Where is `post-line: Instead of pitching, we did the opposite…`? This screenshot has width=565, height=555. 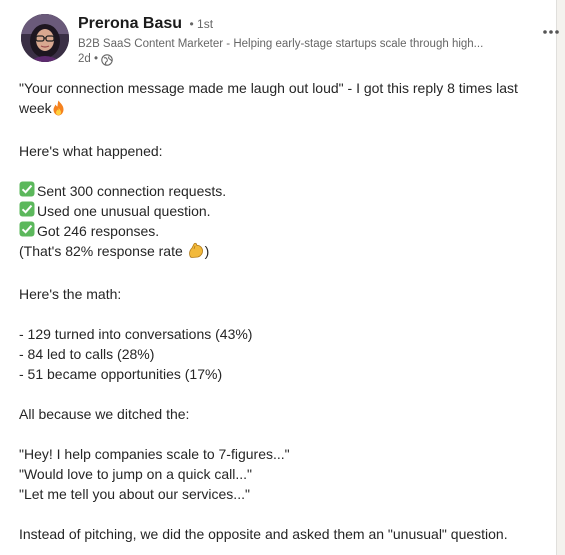 post-line: Instead of pitching, we did the opposite… is located at coordinates (263, 534).